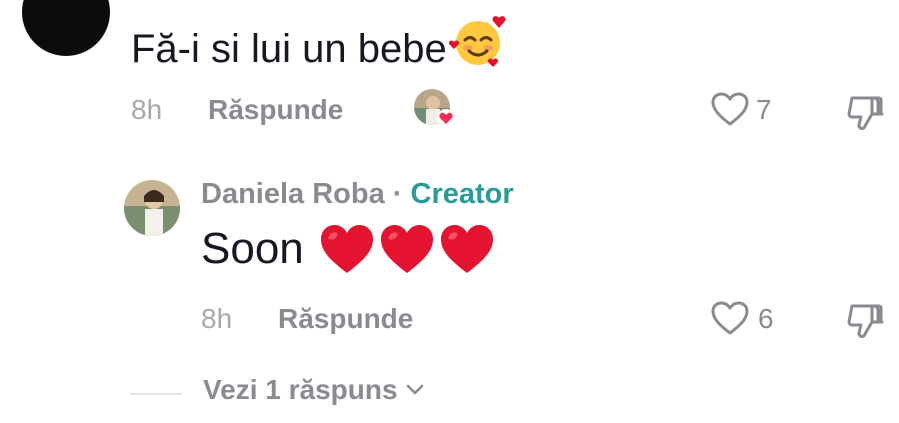 The width and height of the screenshot is (899, 423). I want to click on reply-reply-button: Răspunde, so click(345, 319).